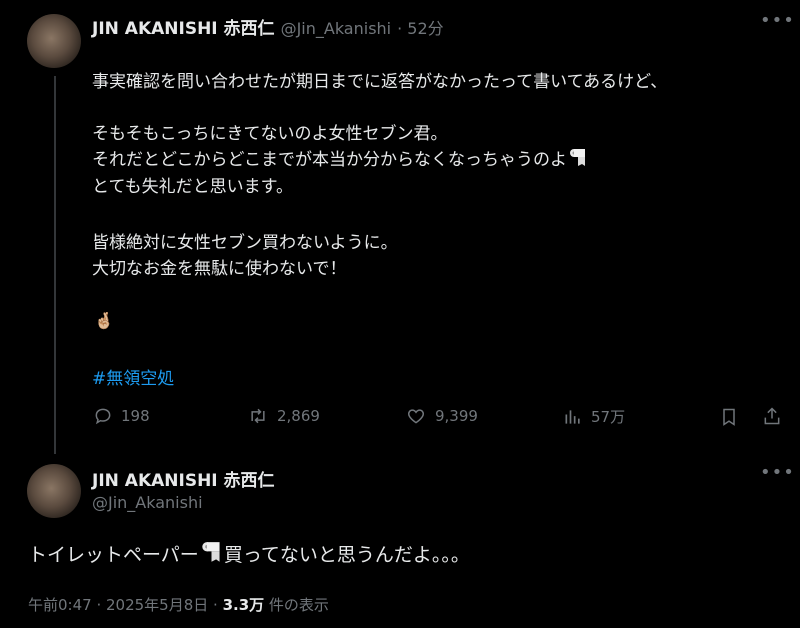  What do you see at coordinates (192, 187) in the screenshot?
I see `text-line: とても失礼だと思います。` at bounding box center [192, 187].